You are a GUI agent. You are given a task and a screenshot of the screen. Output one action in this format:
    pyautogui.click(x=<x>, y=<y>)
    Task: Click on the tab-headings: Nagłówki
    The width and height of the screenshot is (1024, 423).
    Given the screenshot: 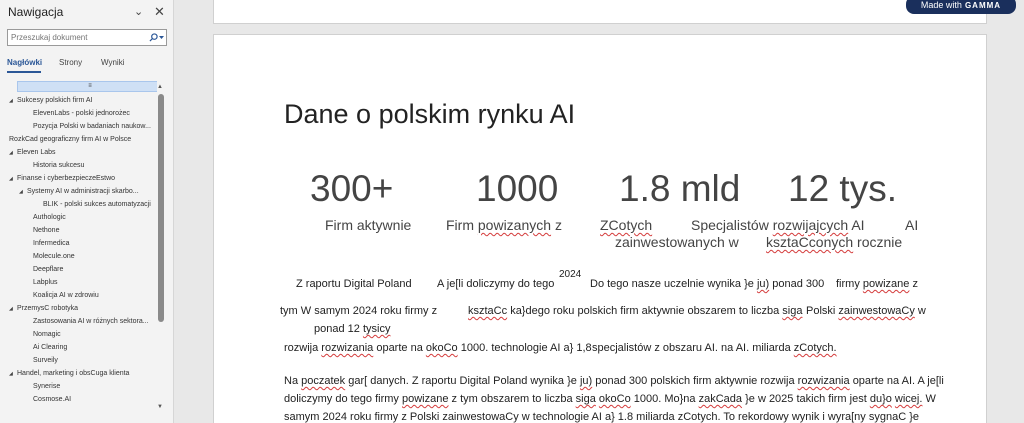 What is the action you would take?
    pyautogui.click(x=24, y=62)
    